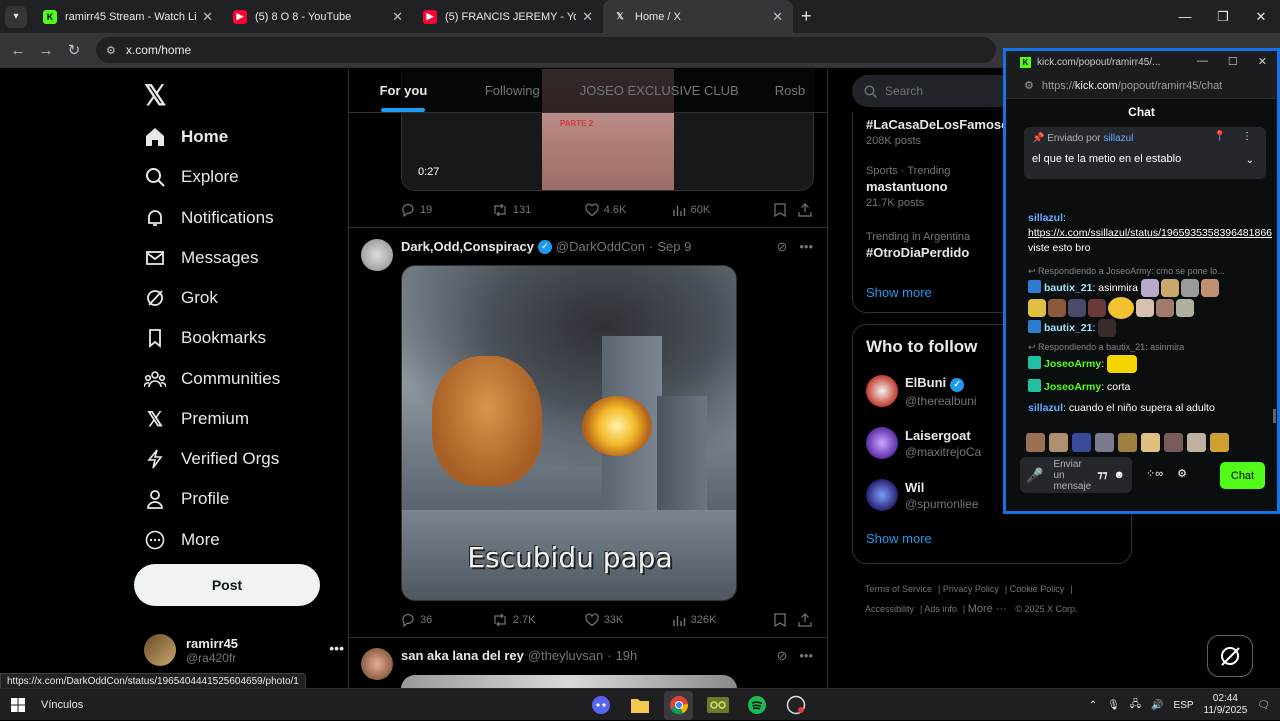 Image resolution: width=1280 pixels, height=721 pixels. What do you see at coordinates (211, 459) in the screenshot?
I see `nav-verified-orgs: Verified Orgs` at bounding box center [211, 459].